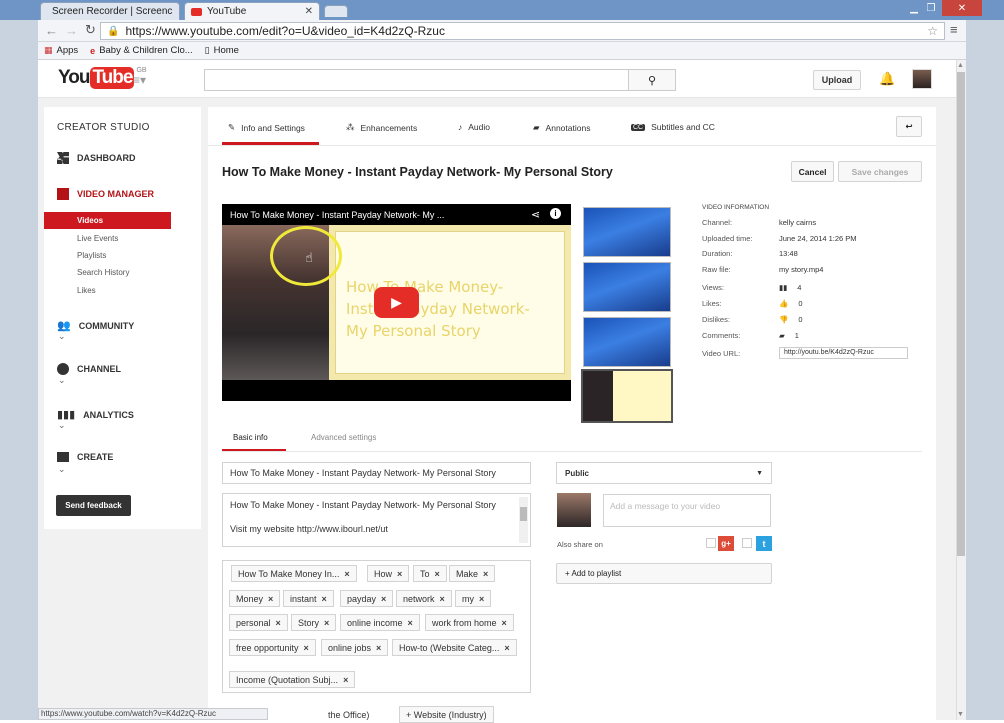  Describe the element at coordinates (627, 396) in the screenshot. I see `thumbnail-selected` at that location.